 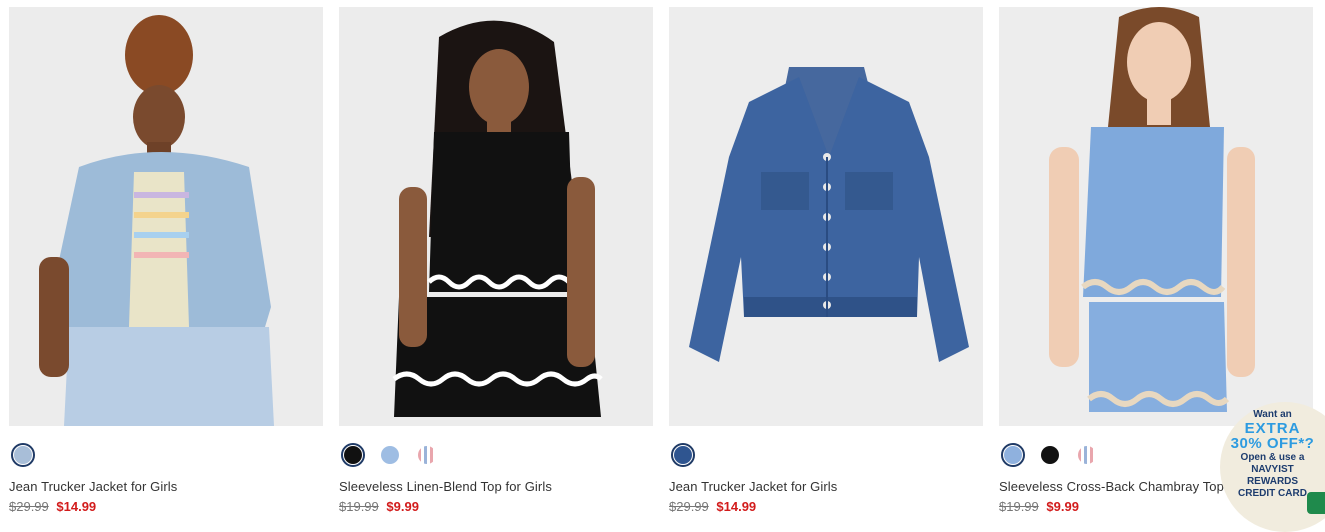 I want to click on promo-line: REWARDS, so click(x=1272, y=481).